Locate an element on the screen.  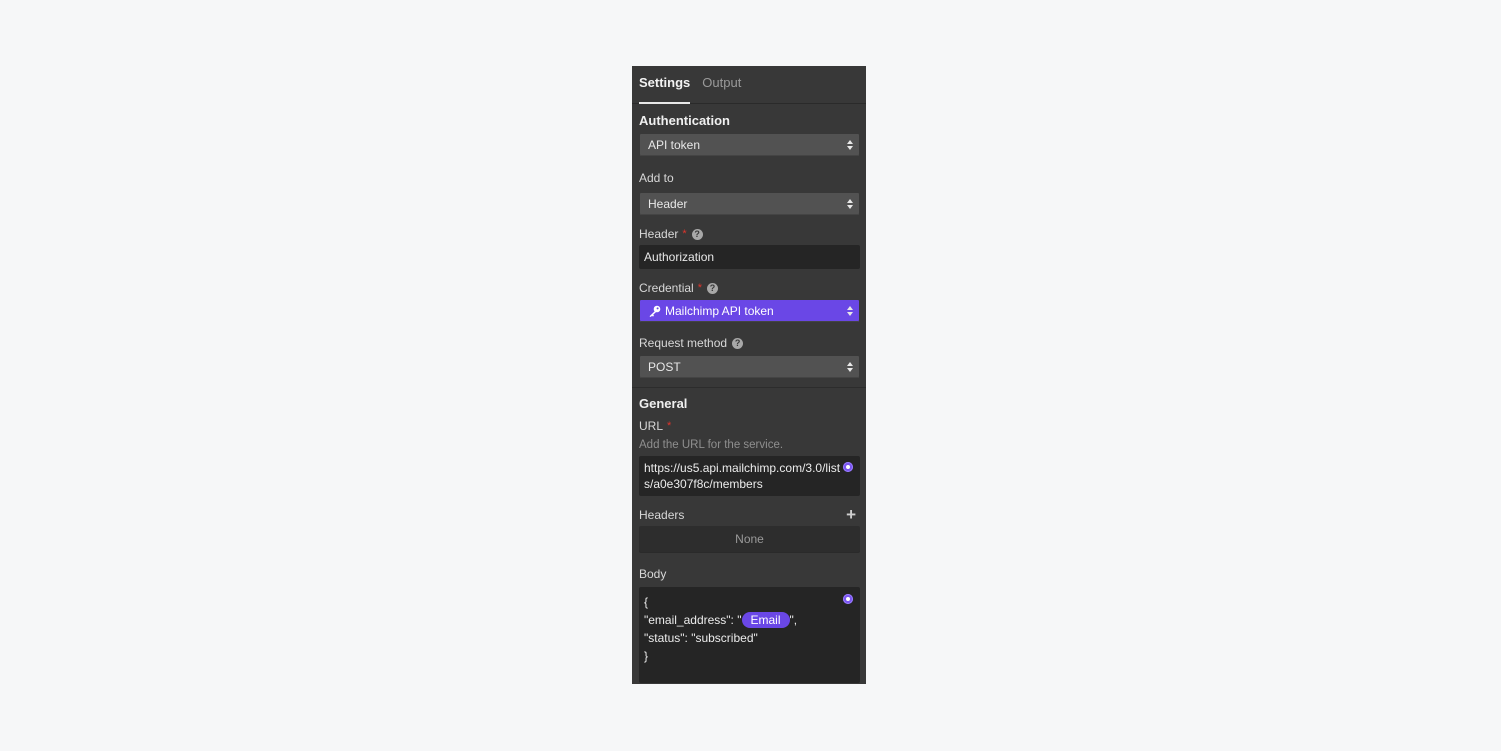
credential-value: Mailchimp API token is located at coordinates (719, 311).